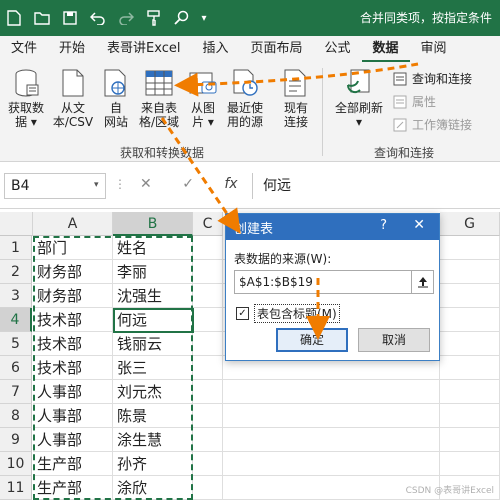 Image resolution: width=500 pixels, height=500 pixels. Describe the element at coordinates (182, 18) in the screenshot. I see `search-icon` at that location.